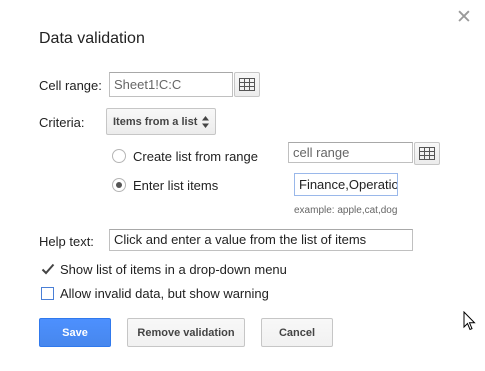 This screenshot has width=485, height=371. I want to click on cell-range-input: Sheet1!C:C, so click(171, 84).